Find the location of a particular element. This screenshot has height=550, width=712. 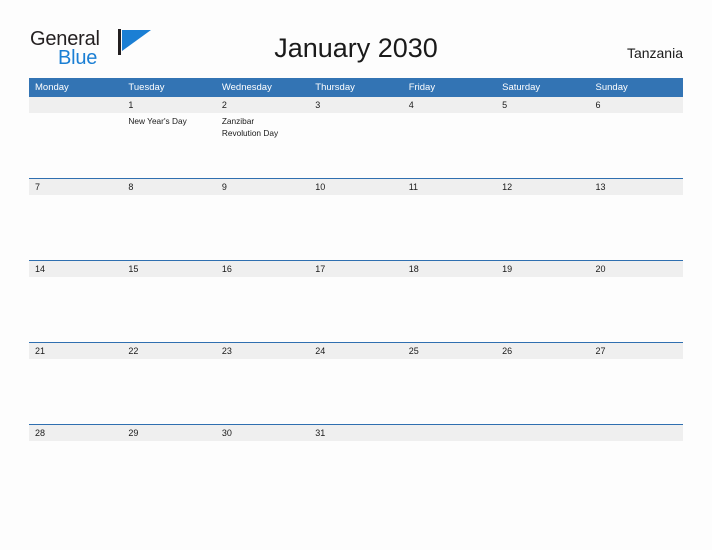

day-number: 4 is located at coordinates (449, 105).